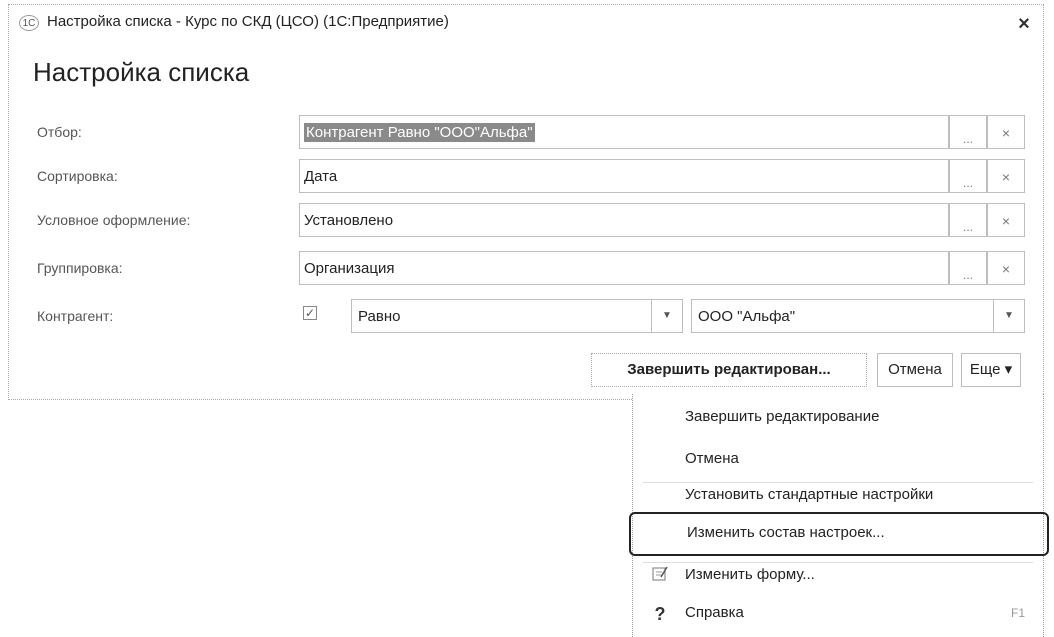 The width and height of the screenshot is (1054, 637). Describe the element at coordinates (747, 316) in the screenshot. I see `counterparty-value: ООО "Альфа"` at that location.